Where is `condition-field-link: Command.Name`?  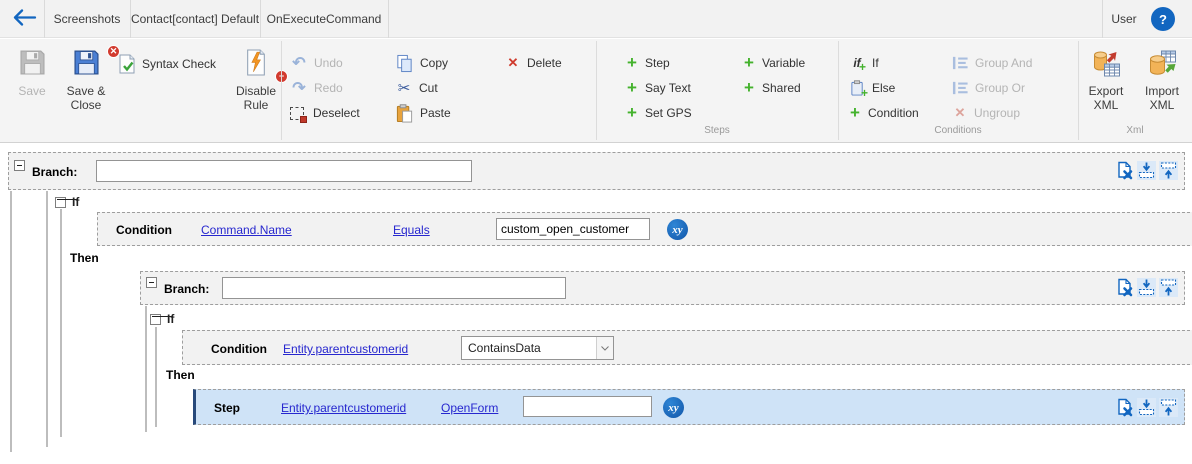
condition-field-link: Command.Name is located at coordinates (246, 230).